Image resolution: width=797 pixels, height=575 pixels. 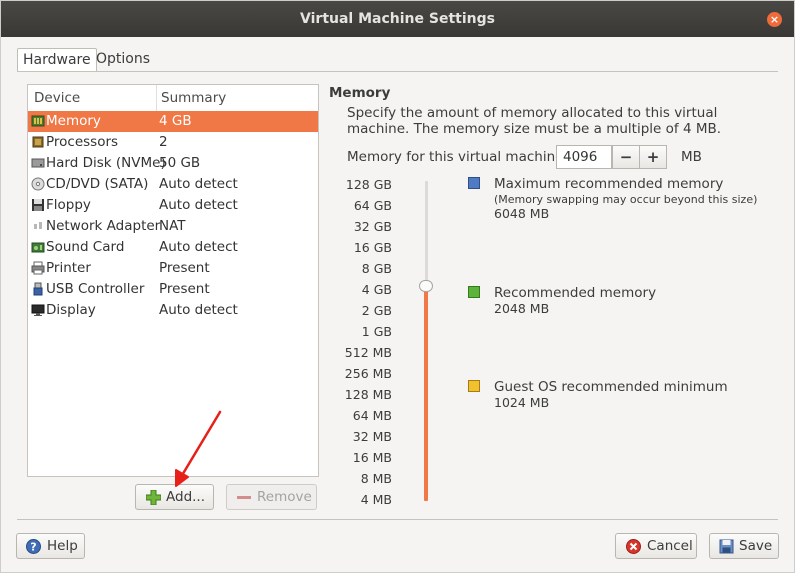 What do you see at coordinates (103, 226) in the screenshot?
I see `device-name: Network Adapter` at bounding box center [103, 226].